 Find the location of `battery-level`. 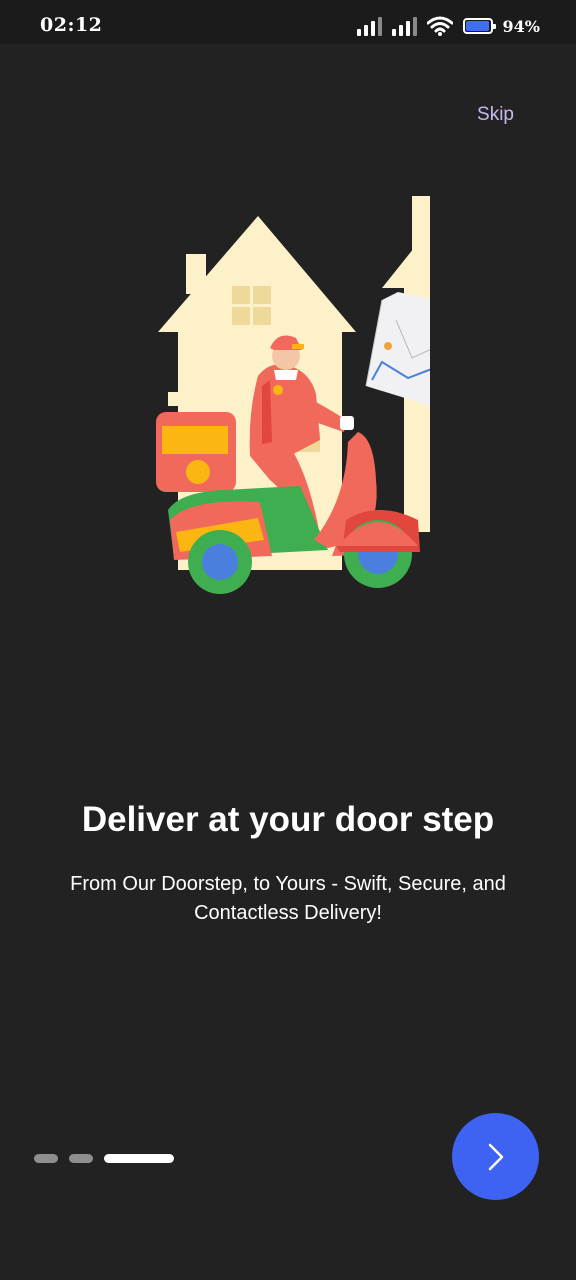

battery-level is located at coordinates (477, 26).